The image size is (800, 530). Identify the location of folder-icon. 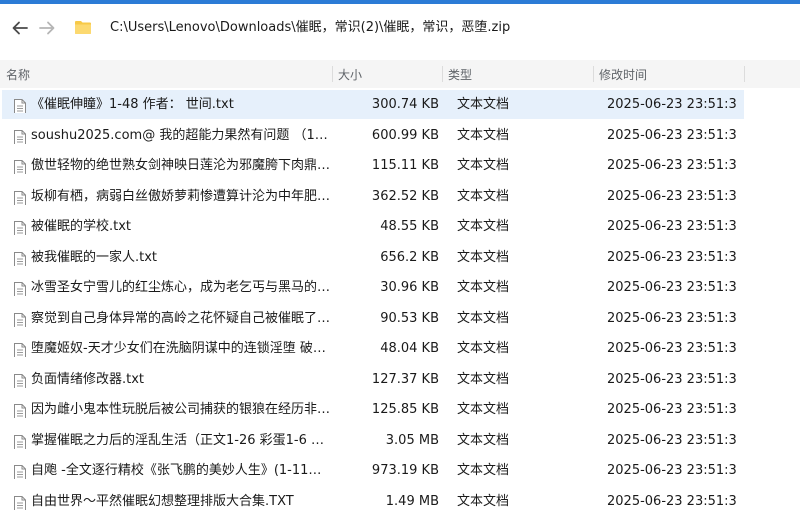
(83, 27).